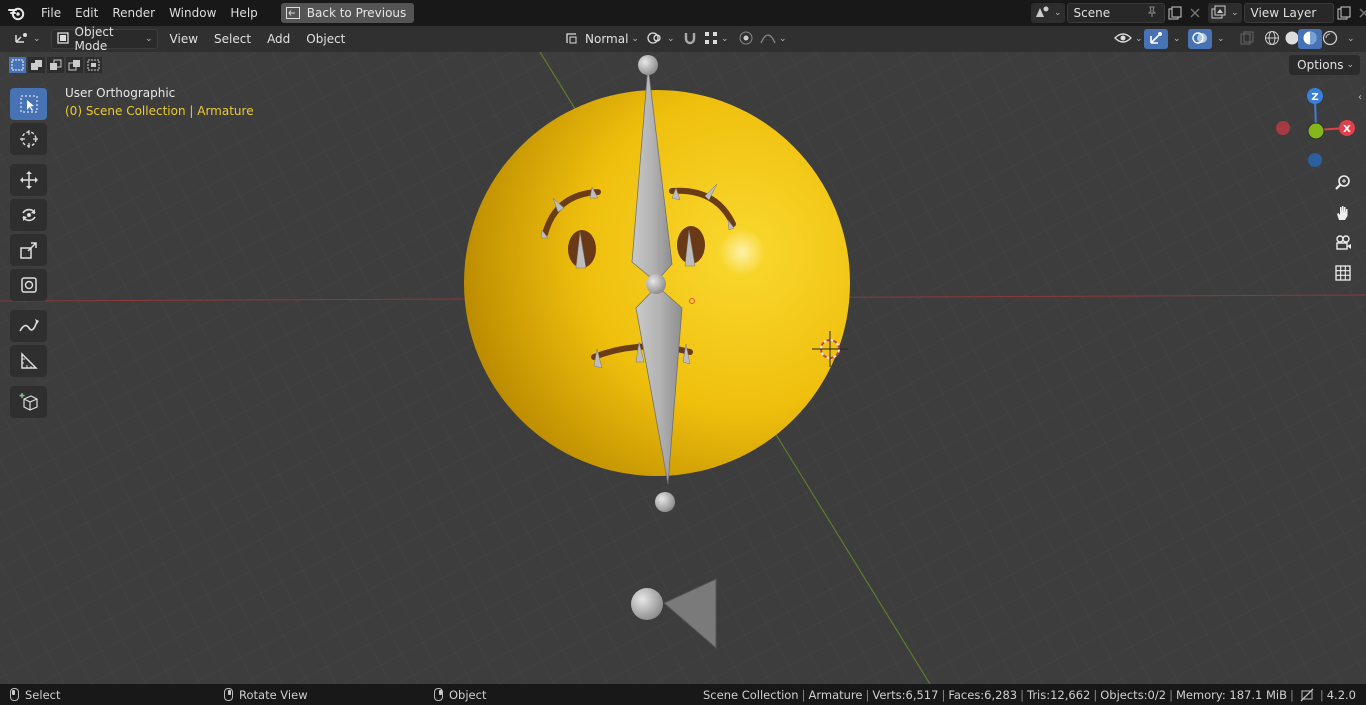 The width and height of the screenshot is (1366, 705). What do you see at coordinates (17, 65) in the screenshot?
I see `select-new-button` at bounding box center [17, 65].